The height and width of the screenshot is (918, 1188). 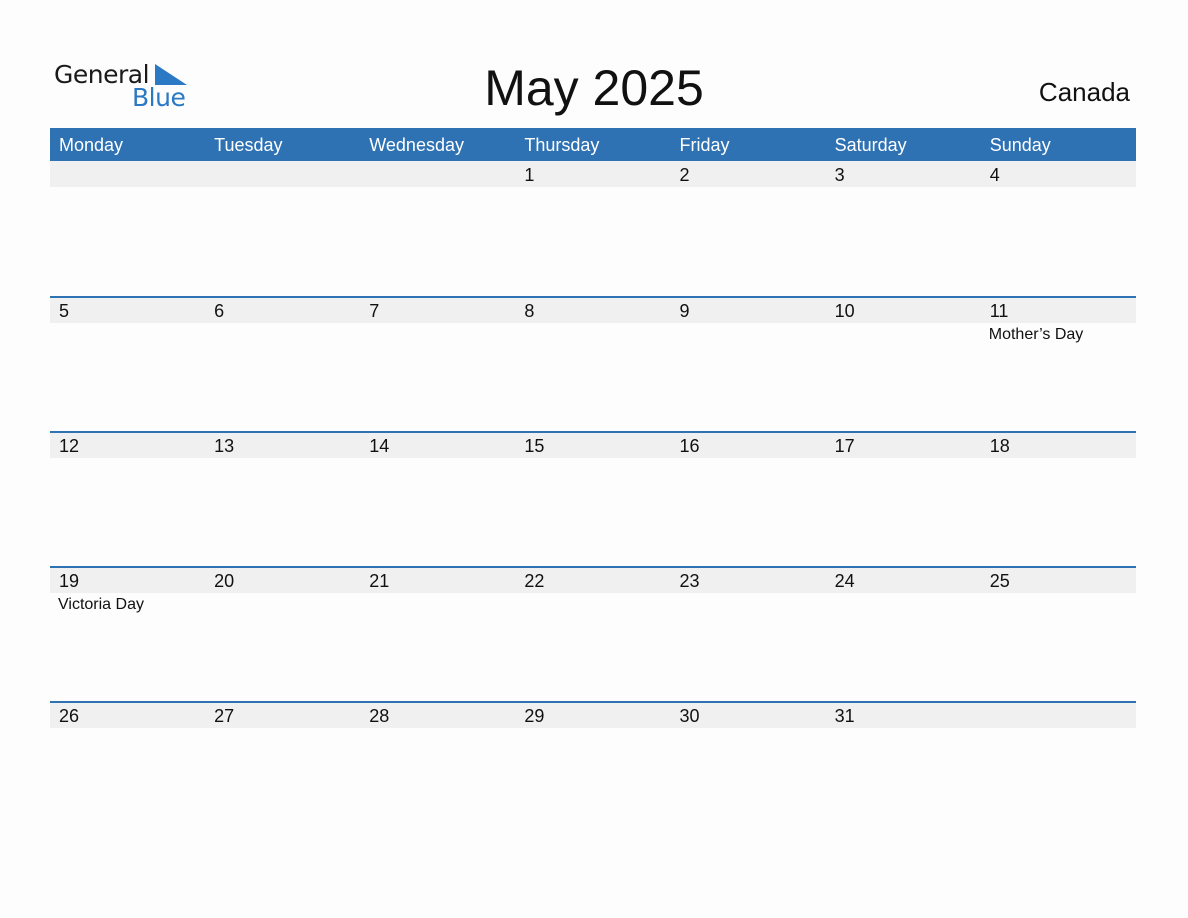 I want to click on day-number: 22, so click(x=534, y=581).